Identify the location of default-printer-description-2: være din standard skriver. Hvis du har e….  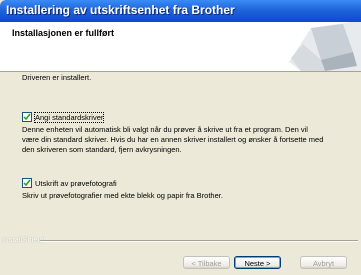
(173, 139).